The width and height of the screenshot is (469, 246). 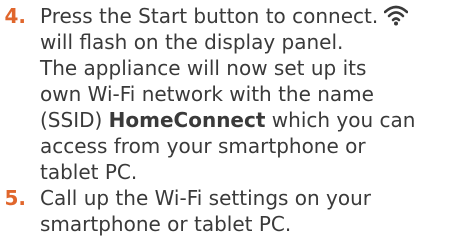 I want to click on step-text-line: Press the Start button to connect., so click(x=224, y=17).